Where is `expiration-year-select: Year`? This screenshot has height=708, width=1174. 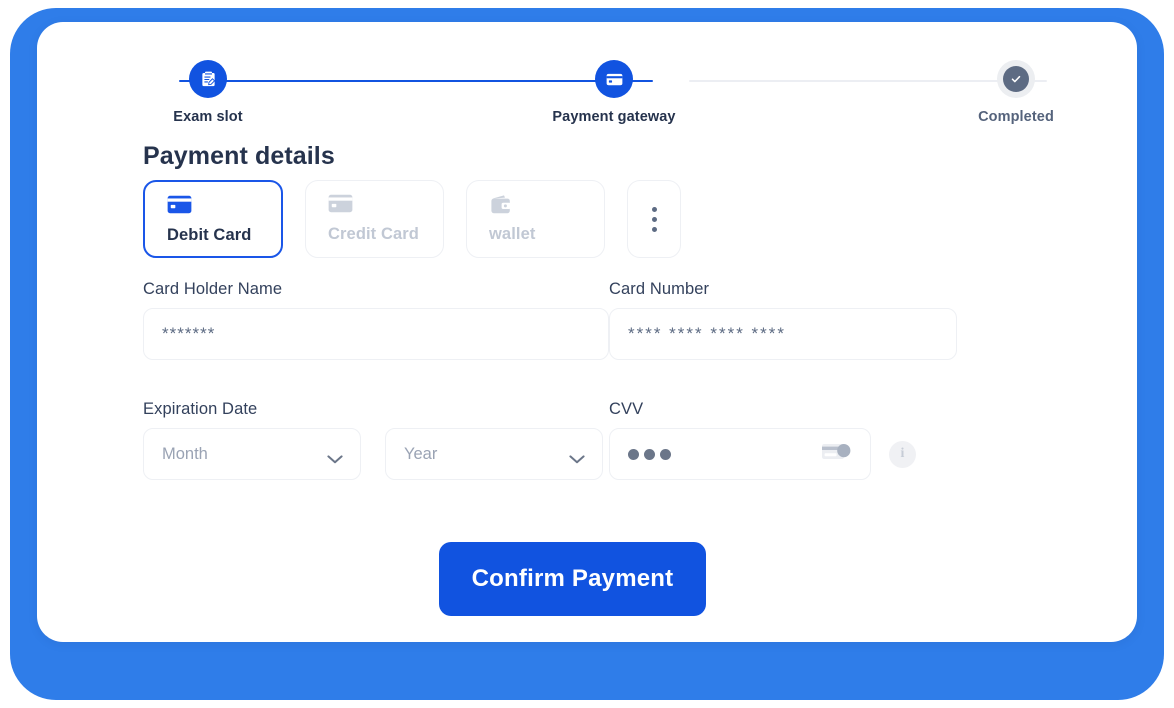
expiration-year-select: Year is located at coordinates (494, 454).